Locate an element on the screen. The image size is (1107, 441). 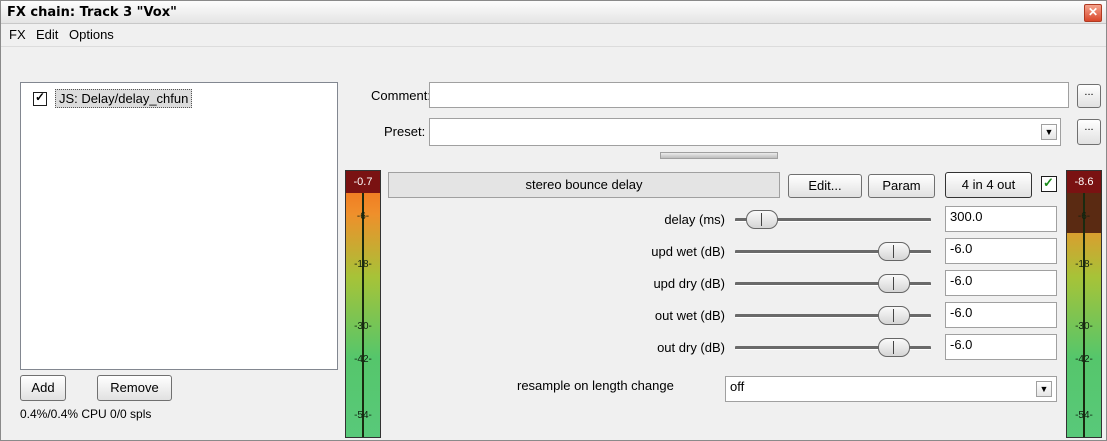
preset-label: Preset: is located at coordinates (405, 131).